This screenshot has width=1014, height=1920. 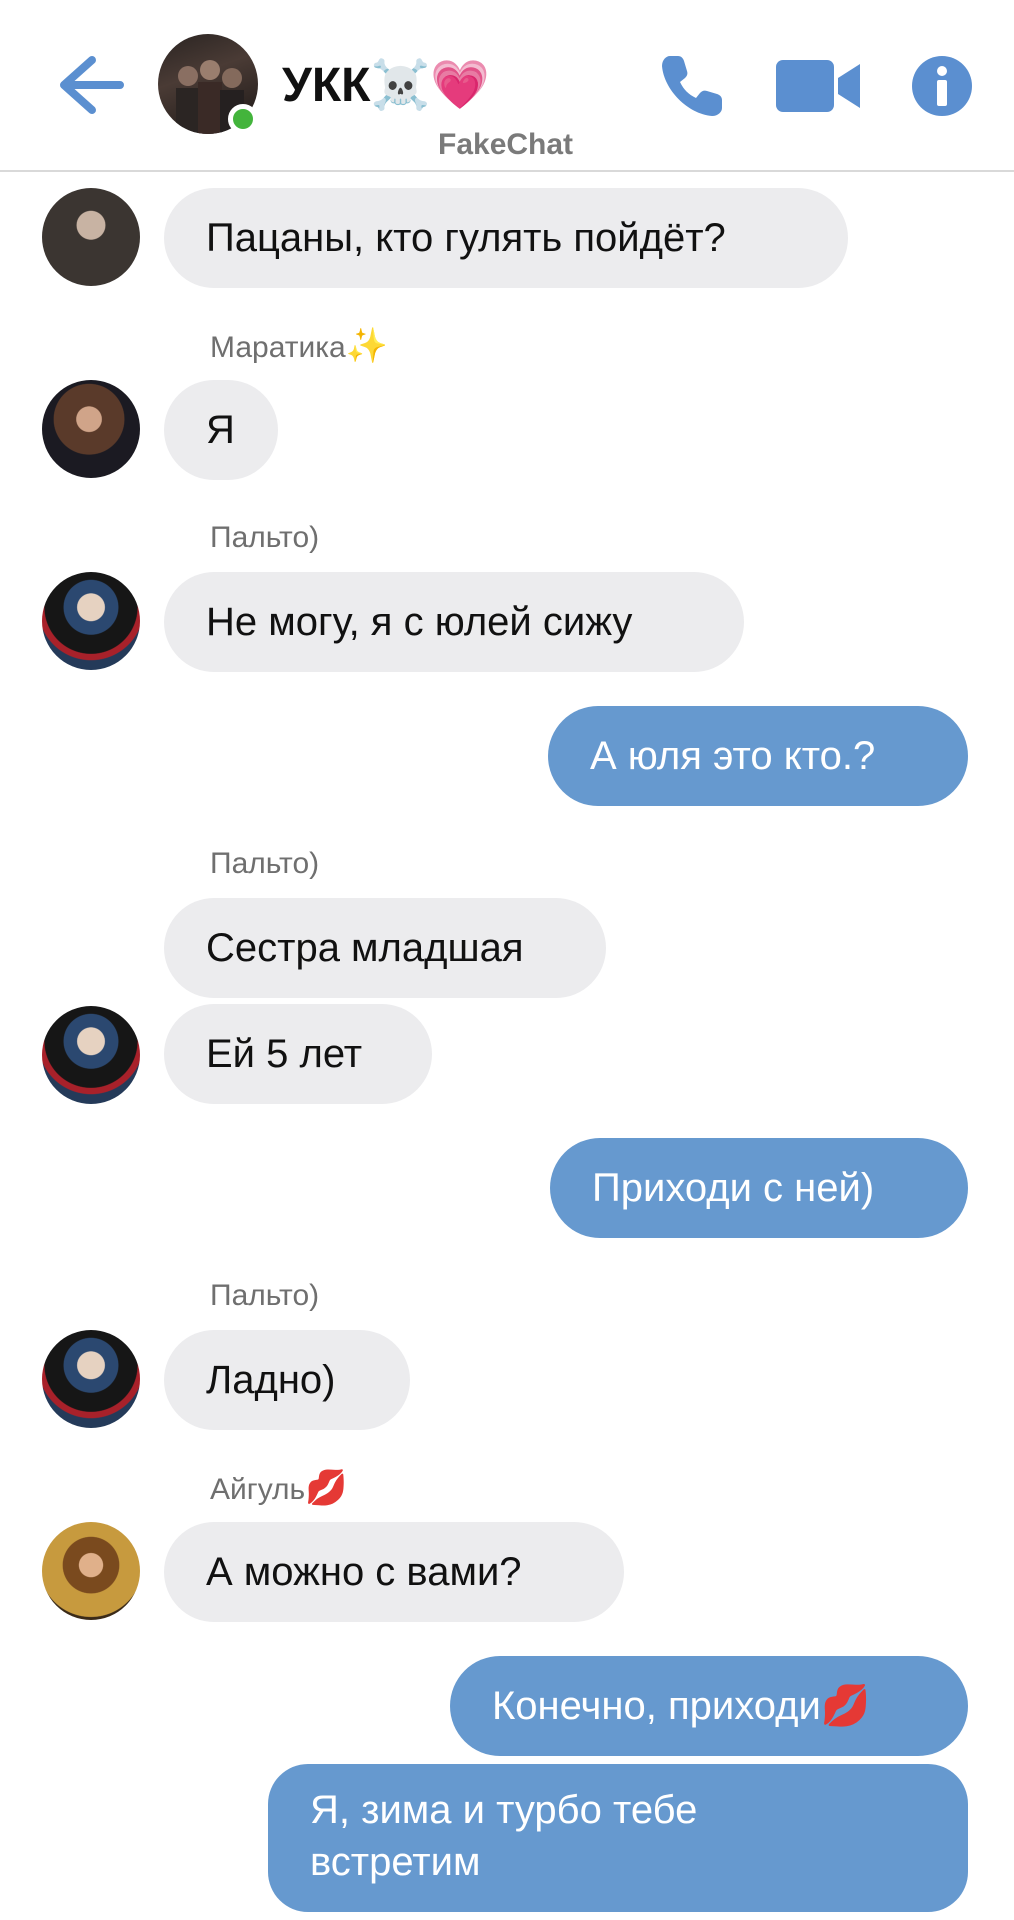 I want to click on watermark-subtitle: FakeChat, so click(x=506, y=144).